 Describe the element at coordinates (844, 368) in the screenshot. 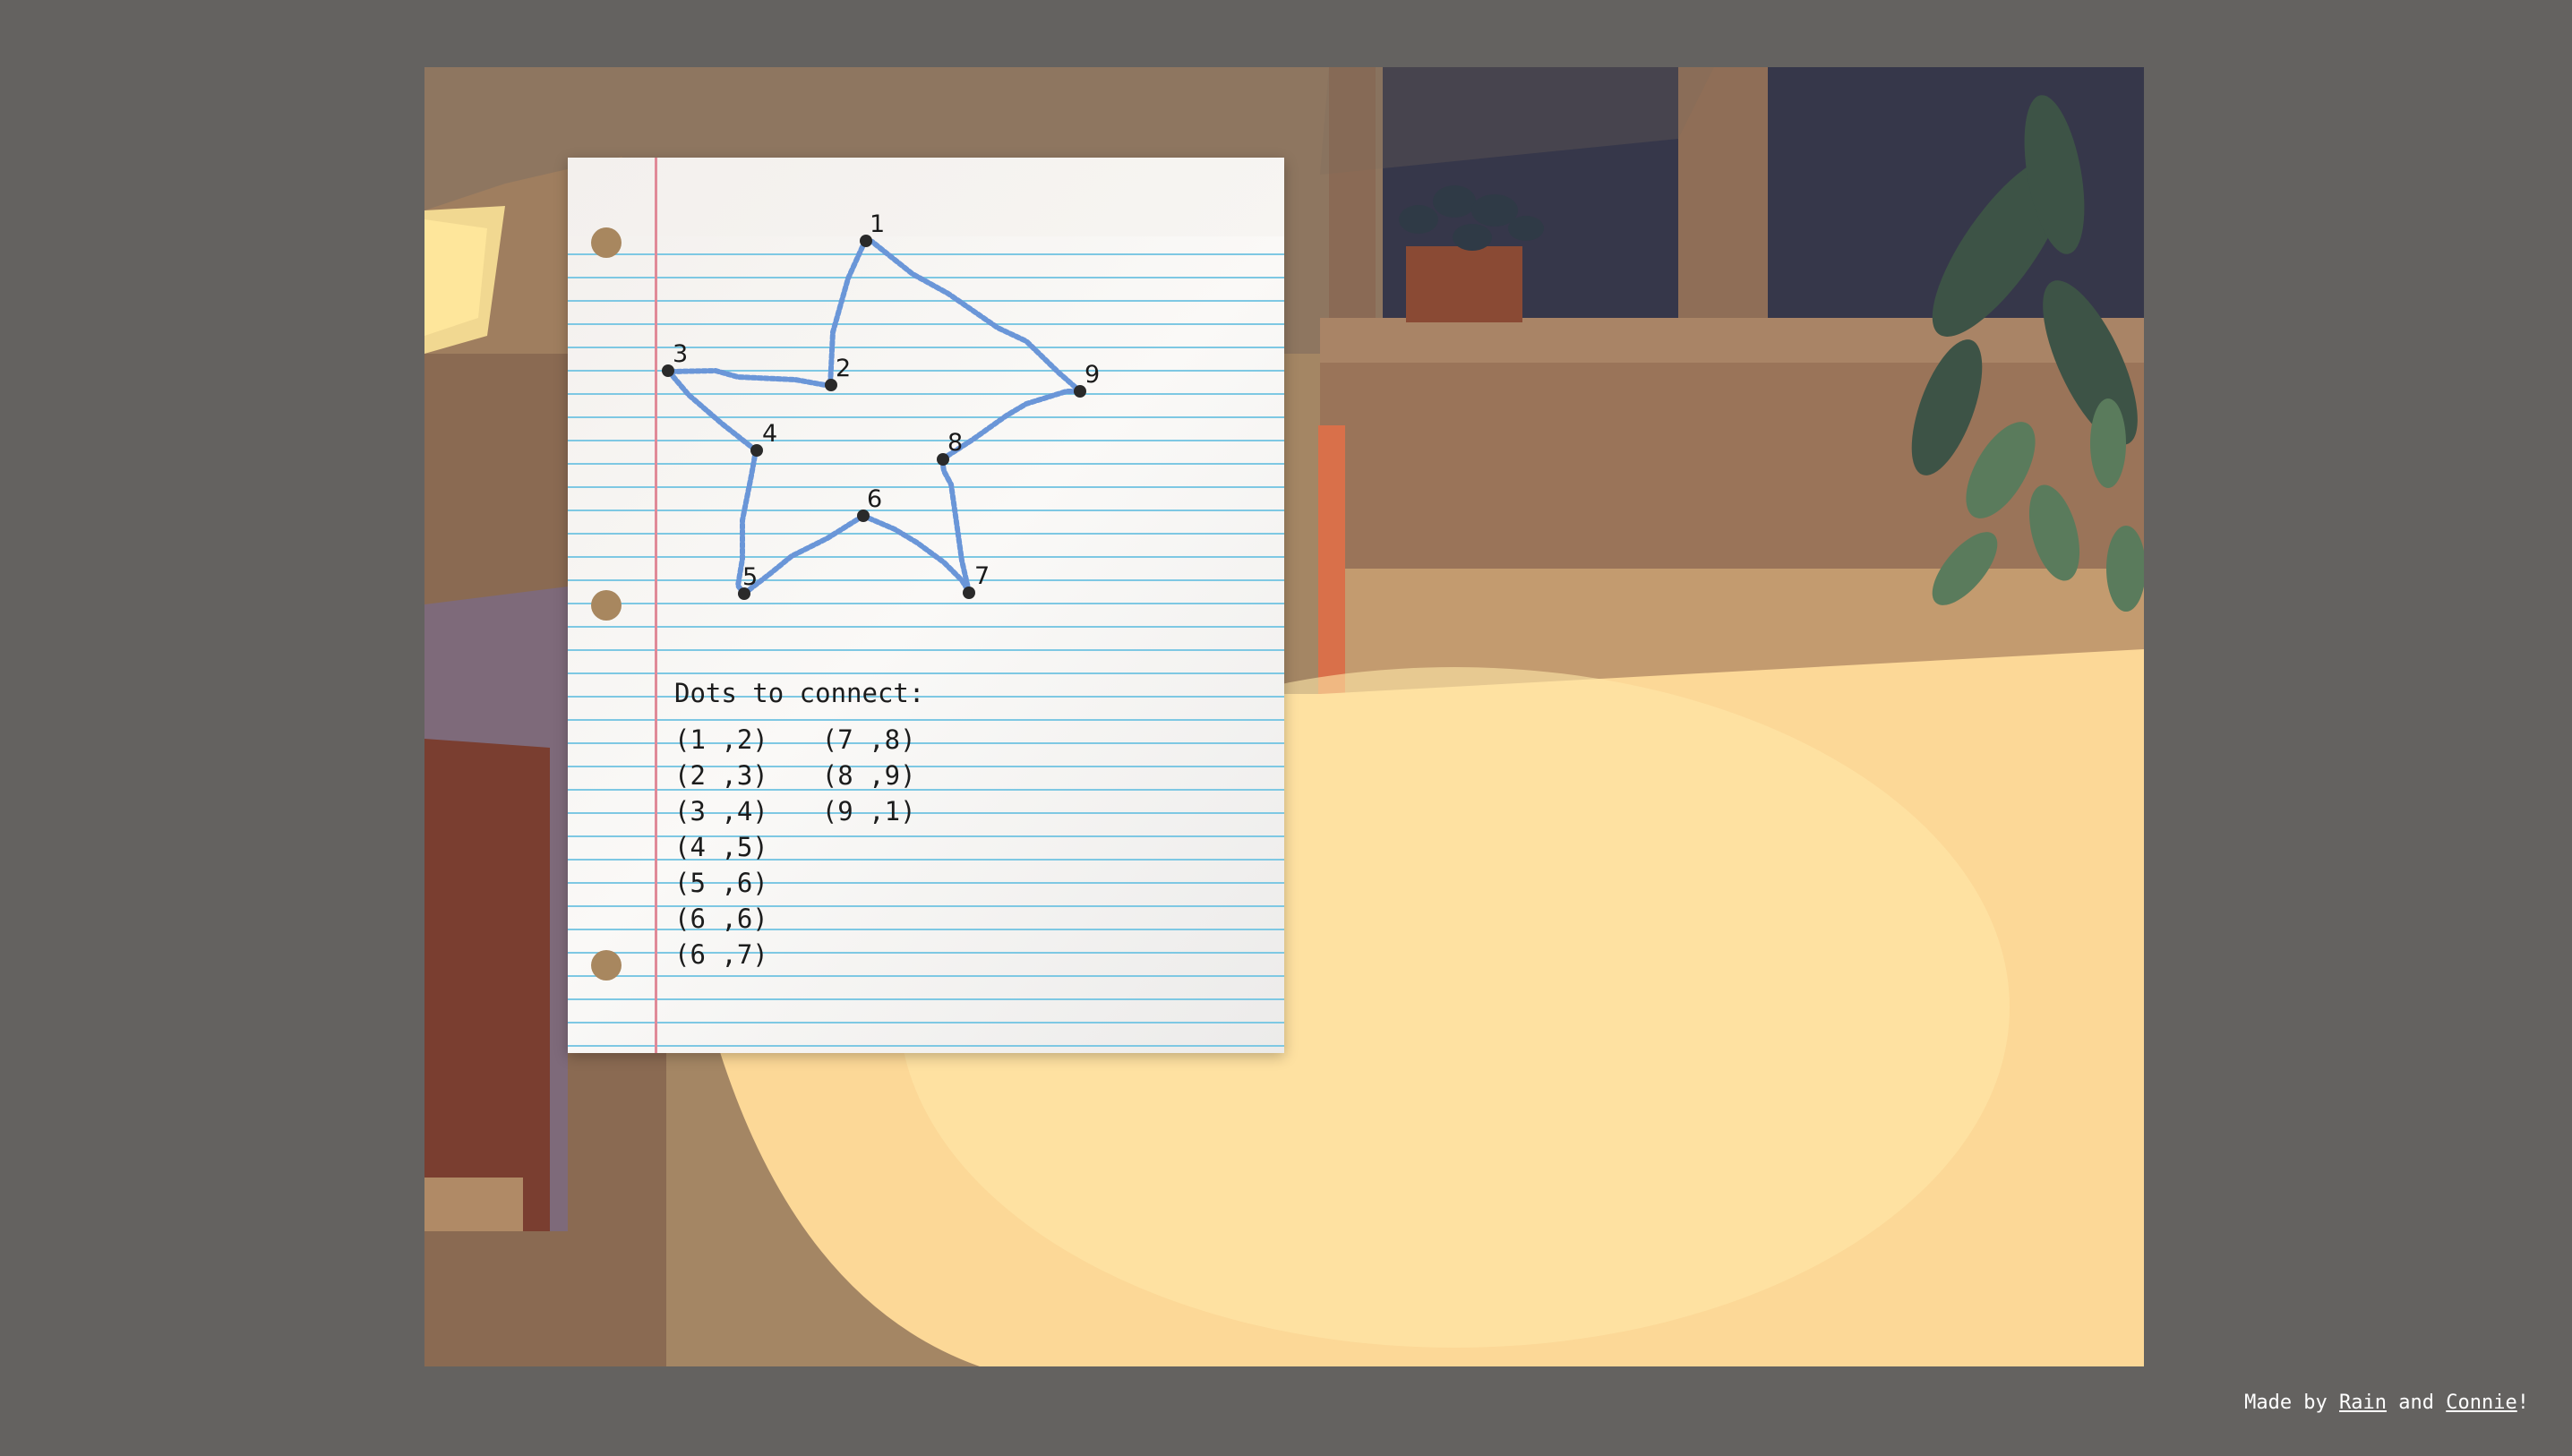

I see `dot-label-2: 2` at that location.